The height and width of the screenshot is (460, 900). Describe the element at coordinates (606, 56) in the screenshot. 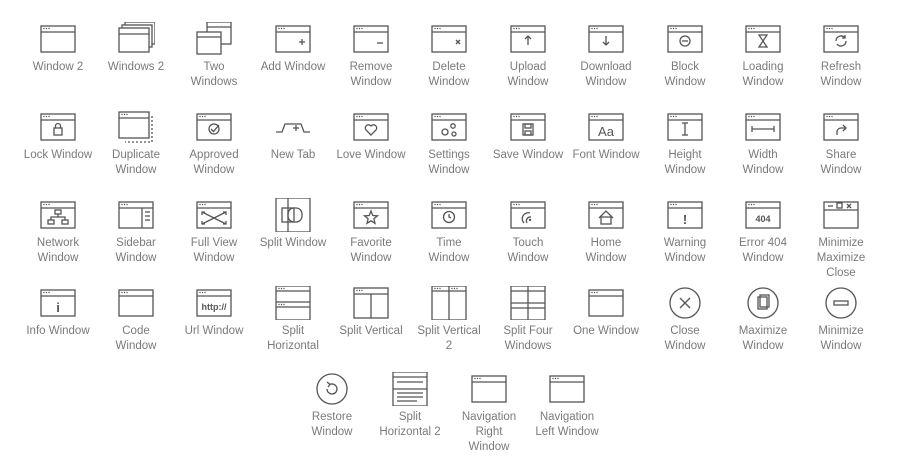

I see `icon-tile: Download Window` at that location.